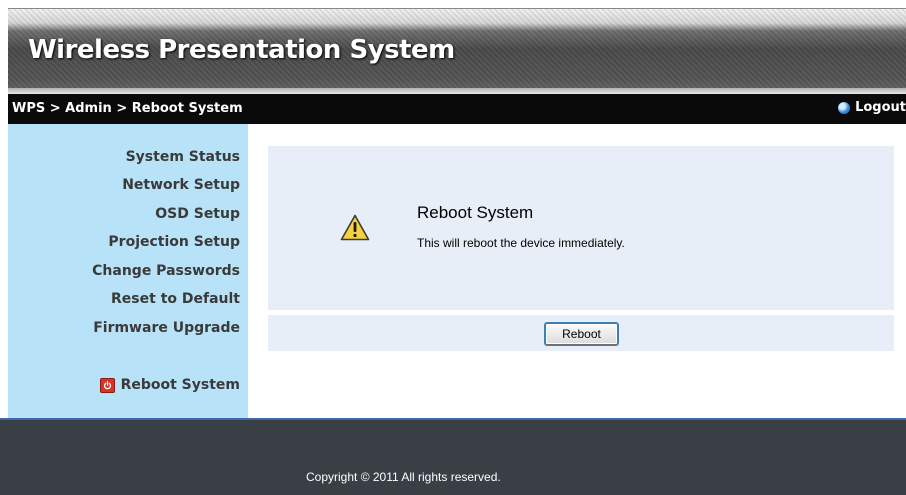 The width and height of the screenshot is (906, 495). I want to click on sidebar-item-osd-setup: OSD Setup, so click(197, 214).